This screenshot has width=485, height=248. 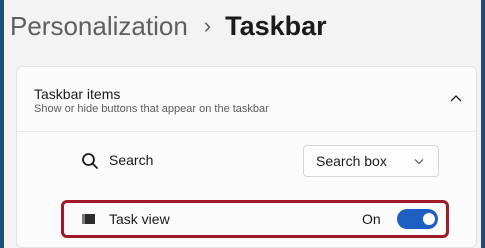 What do you see at coordinates (131, 160) in the screenshot?
I see `search-label: Search` at bounding box center [131, 160].